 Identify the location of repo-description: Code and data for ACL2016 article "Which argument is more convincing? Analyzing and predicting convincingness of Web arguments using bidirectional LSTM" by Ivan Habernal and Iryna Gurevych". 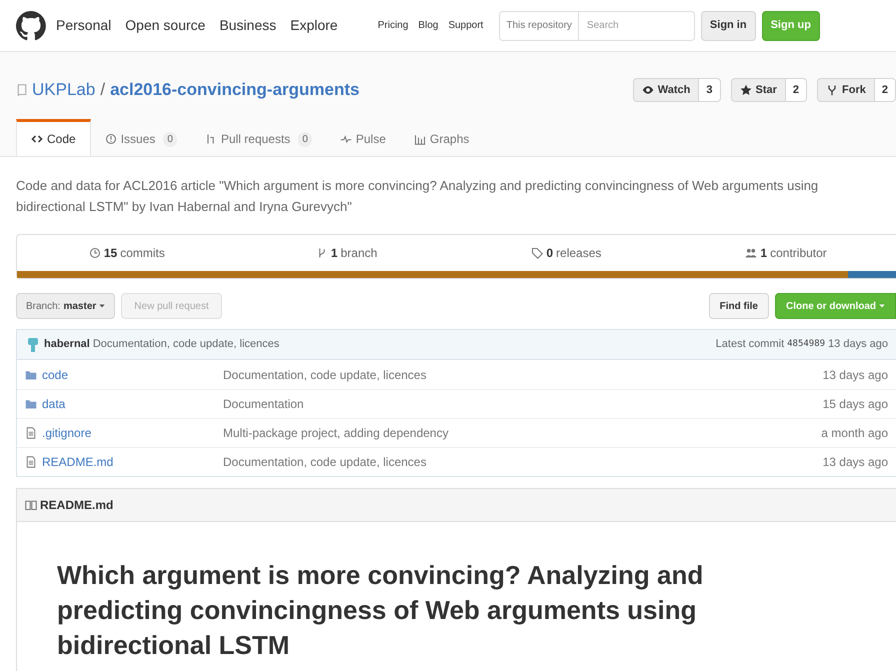
(418, 196).